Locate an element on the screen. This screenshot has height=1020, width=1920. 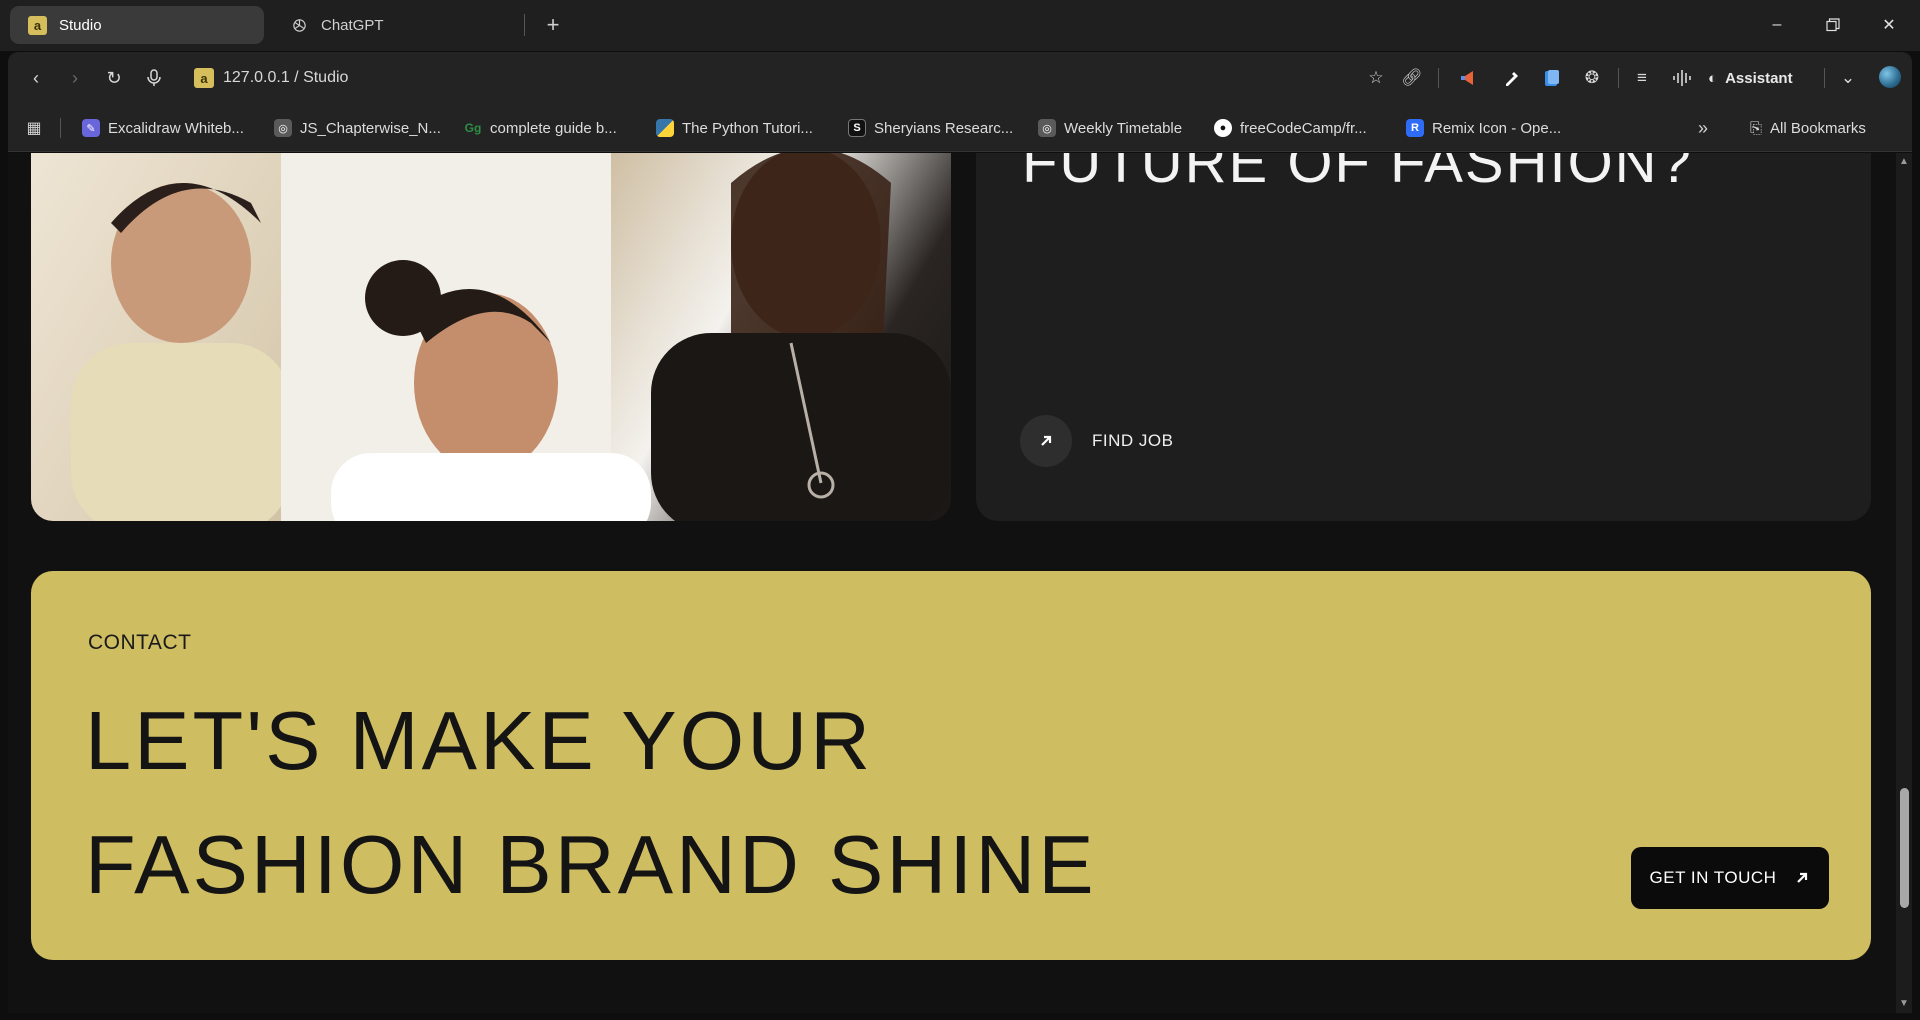
chevron-down-icon: ⌄ is located at coordinates (1848, 77).